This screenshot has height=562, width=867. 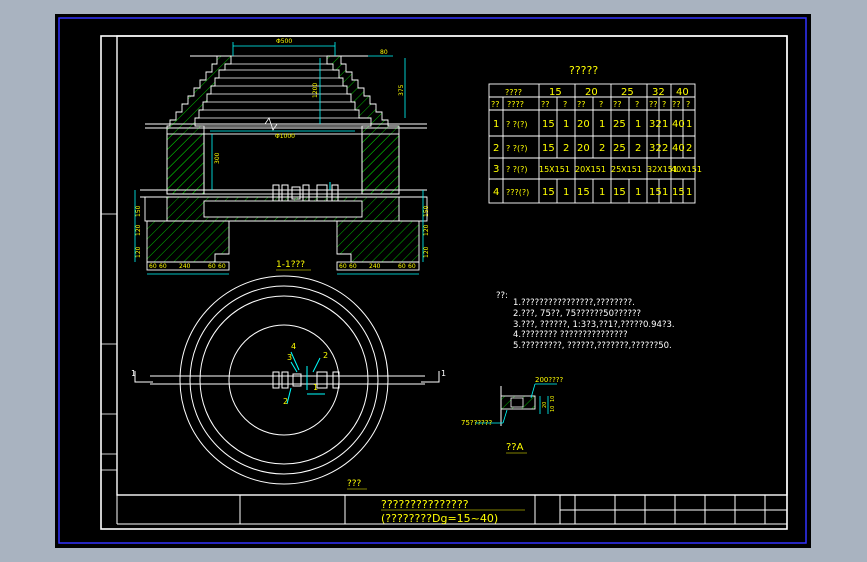 I want to click on note-1: 1.????????????????,????????., so click(x=574, y=303).